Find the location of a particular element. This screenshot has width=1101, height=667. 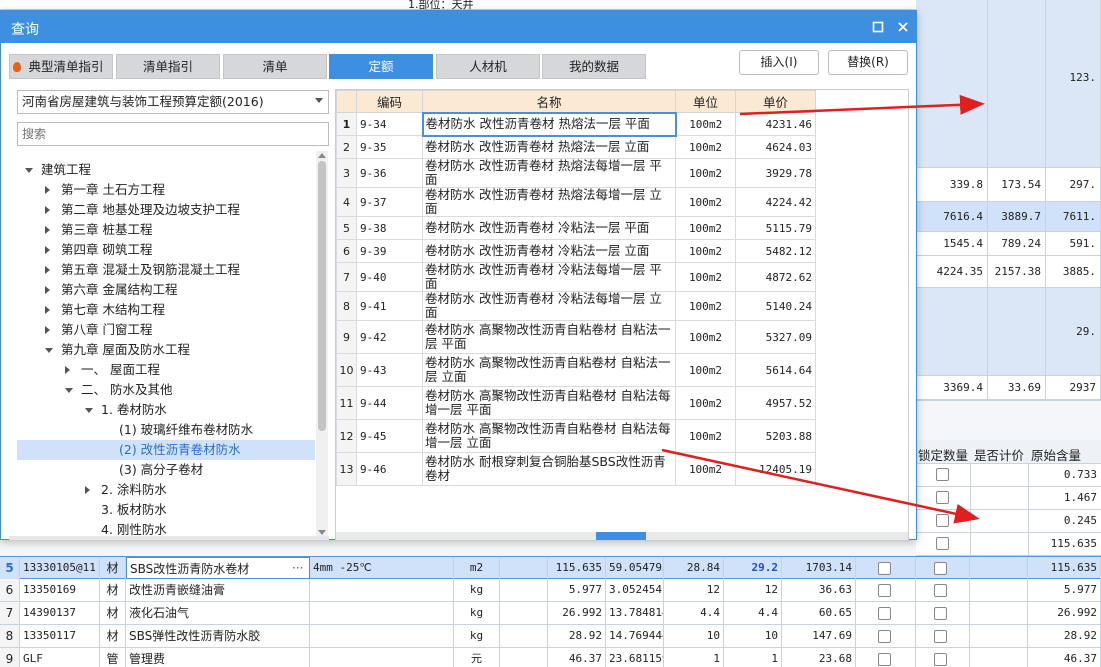

tree-node: 建筑工程 is located at coordinates (166, 170).